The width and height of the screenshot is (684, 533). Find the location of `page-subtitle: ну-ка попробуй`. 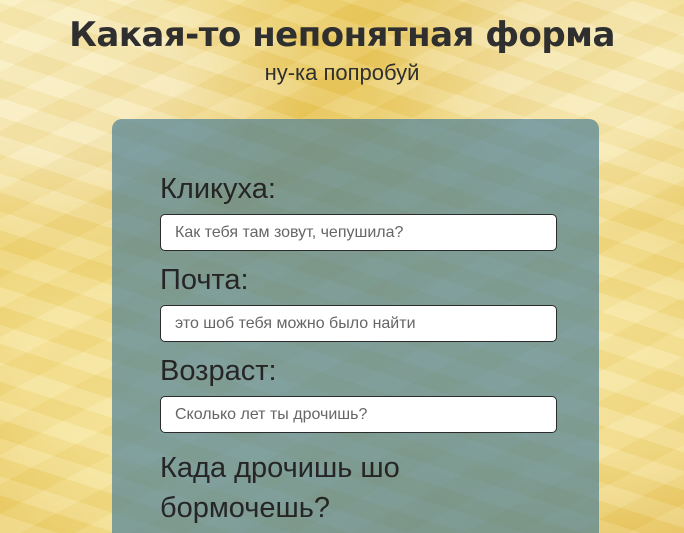

page-subtitle: ну-ка попробуй is located at coordinates (342, 72).